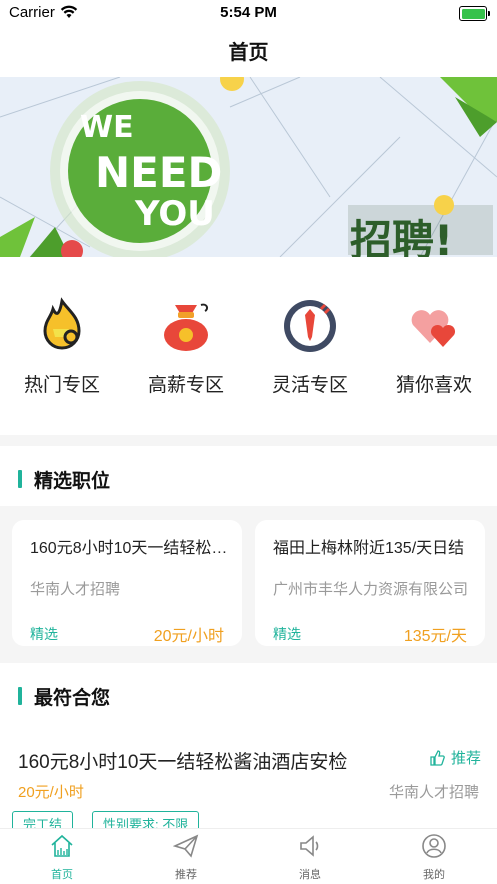  What do you see at coordinates (248, 476) in the screenshot?
I see `featured-section-header: 精选职位` at bounding box center [248, 476].